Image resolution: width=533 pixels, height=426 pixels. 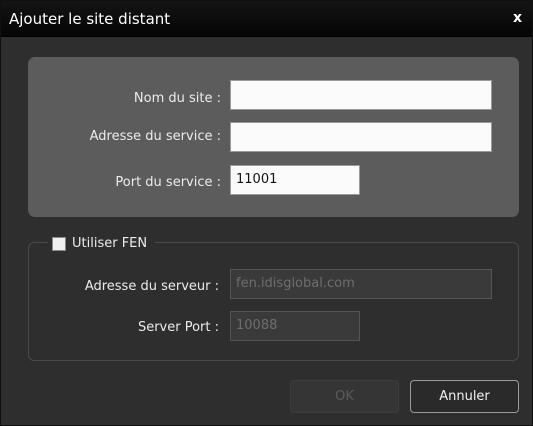 What do you see at coordinates (155, 136) in the screenshot?
I see `service-address-label: Adresse du service :` at bounding box center [155, 136].